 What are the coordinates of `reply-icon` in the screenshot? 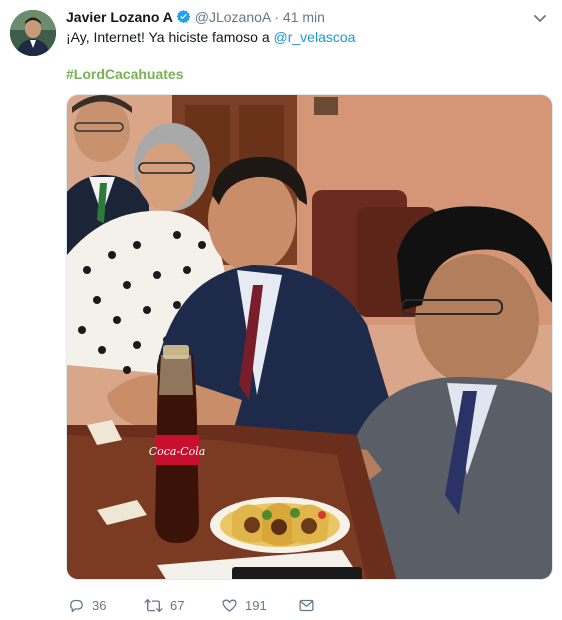 It's located at (76, 605).